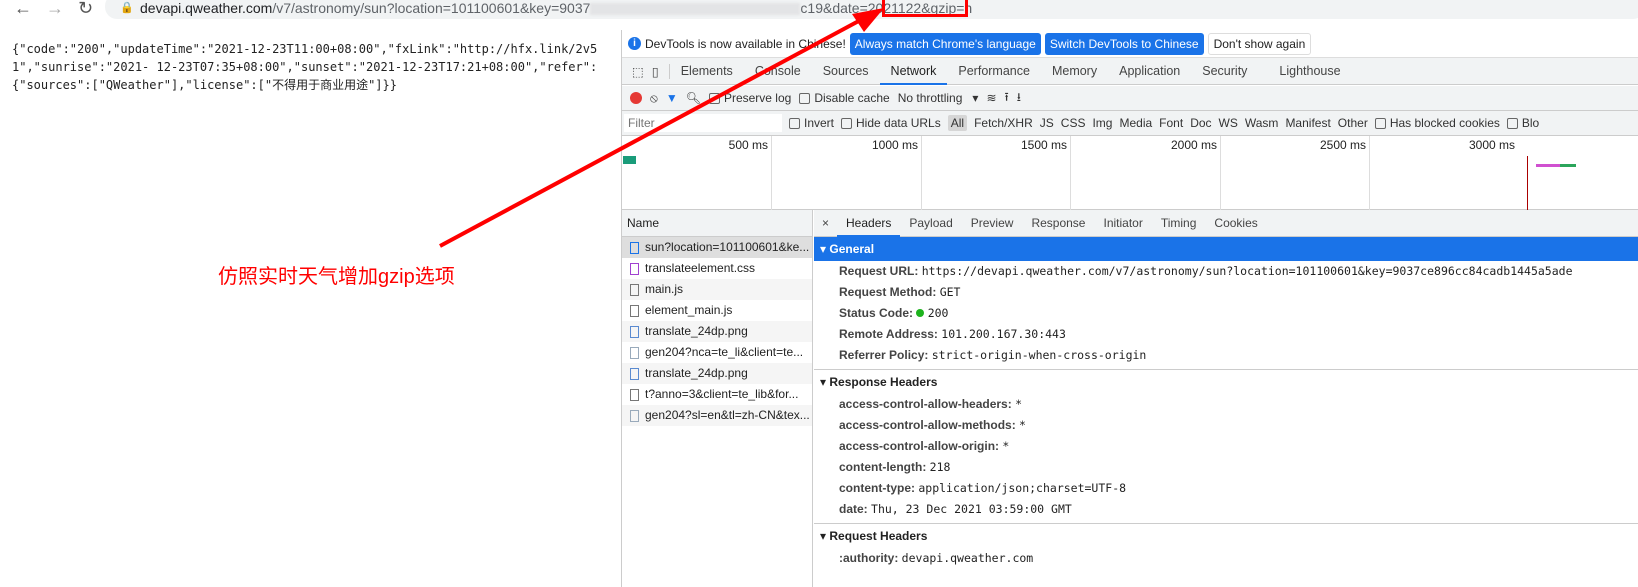 This screenshot has width=1638, height=587. Describe the element at coordinates (636, 71) in the screenshot. I see `inspect-icon: ⬚` at that location.